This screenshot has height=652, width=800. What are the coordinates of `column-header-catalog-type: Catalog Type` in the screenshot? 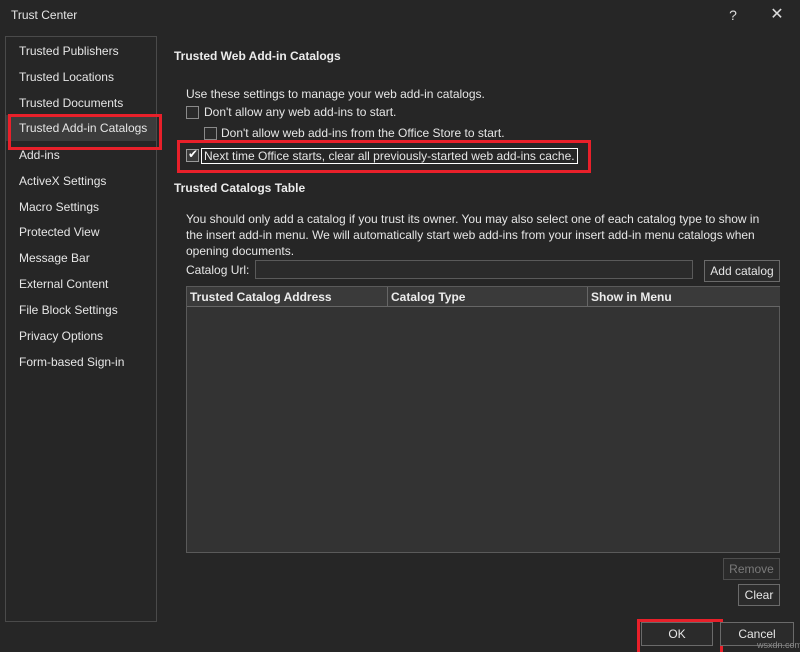 It's located at (488, 297).